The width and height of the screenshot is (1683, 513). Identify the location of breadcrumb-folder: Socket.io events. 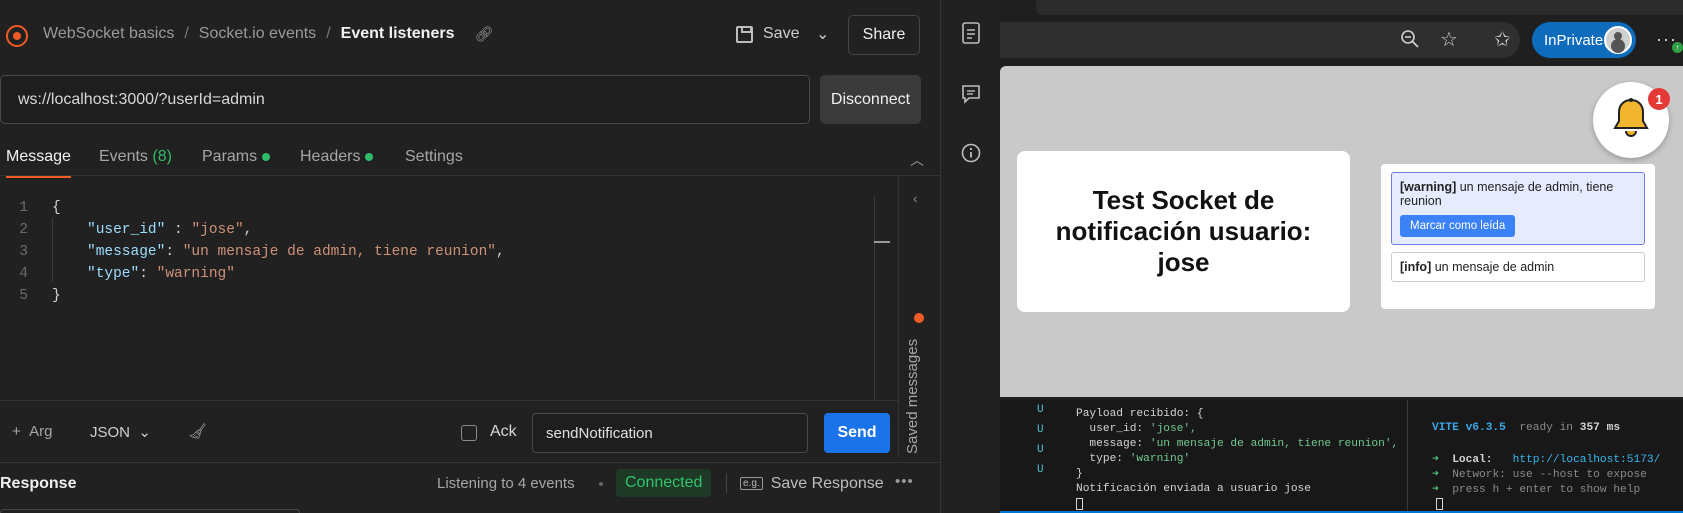
(257, 34).